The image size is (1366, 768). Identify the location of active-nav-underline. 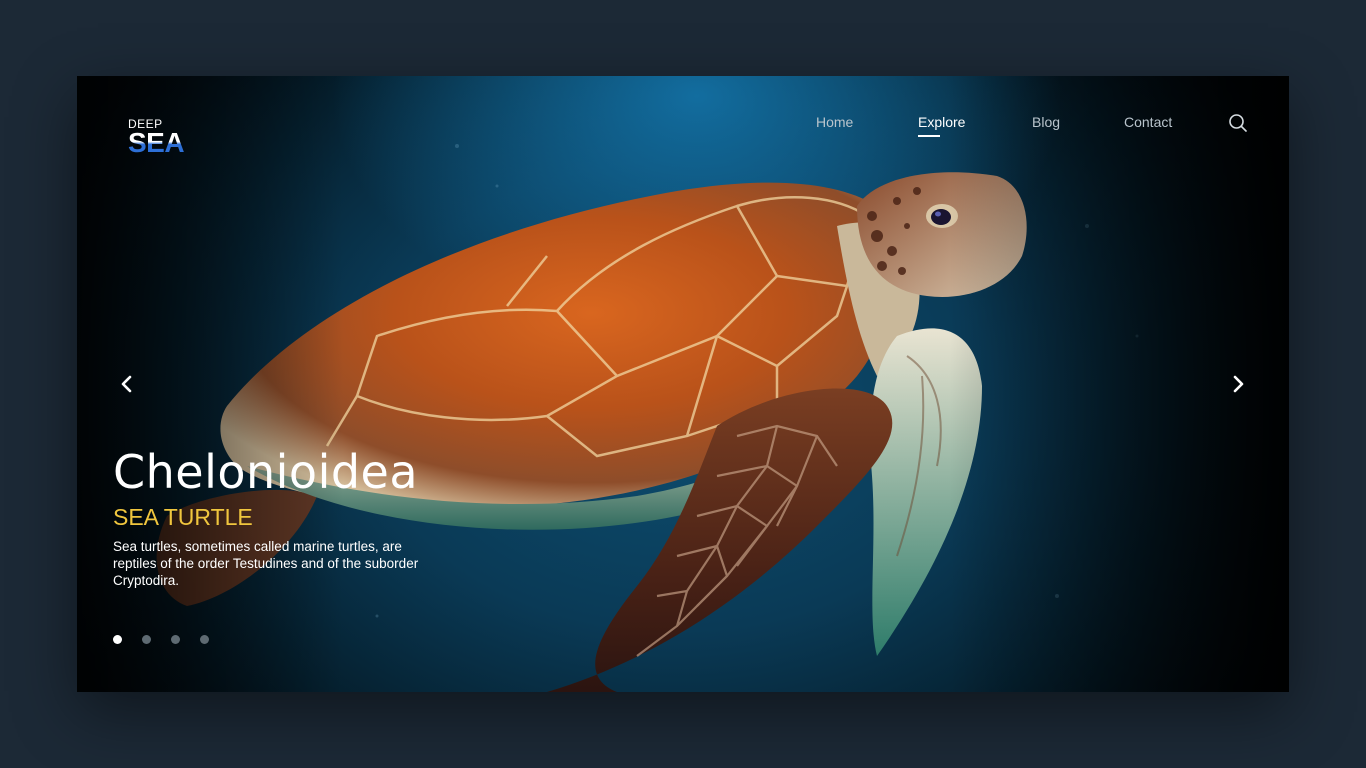
(929, 136).